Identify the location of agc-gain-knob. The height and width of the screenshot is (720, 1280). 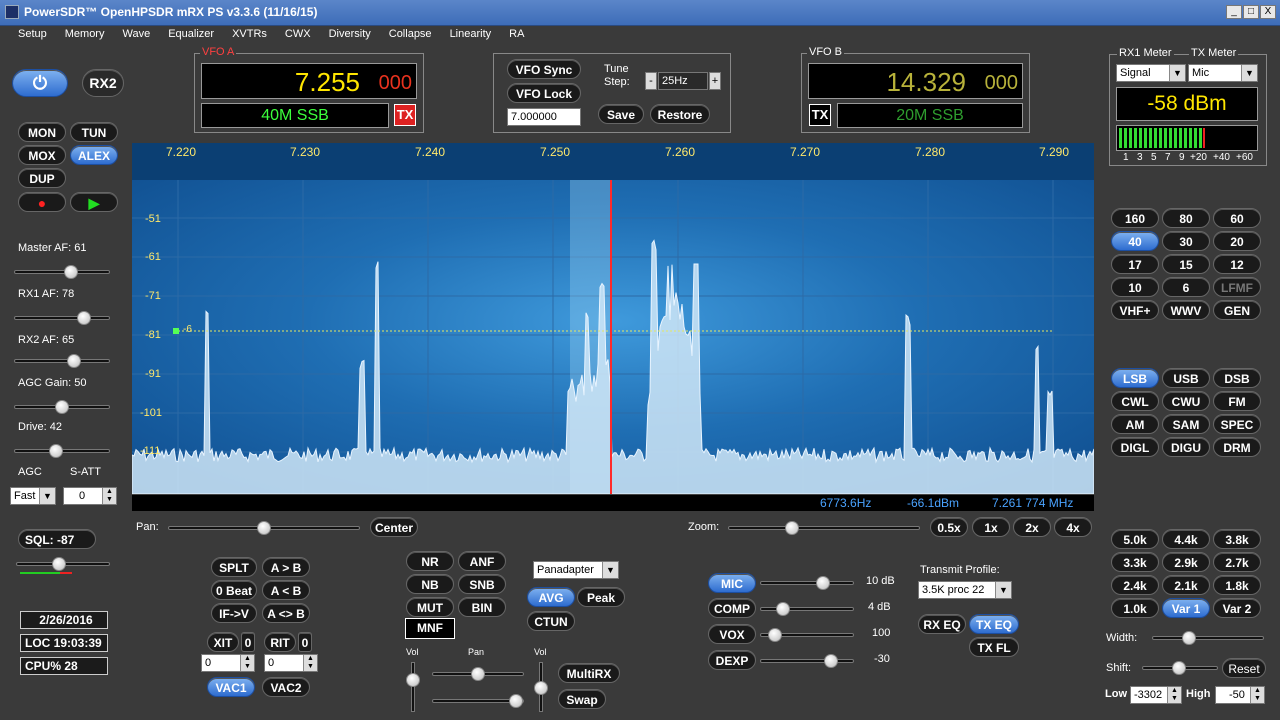
(62, 407).